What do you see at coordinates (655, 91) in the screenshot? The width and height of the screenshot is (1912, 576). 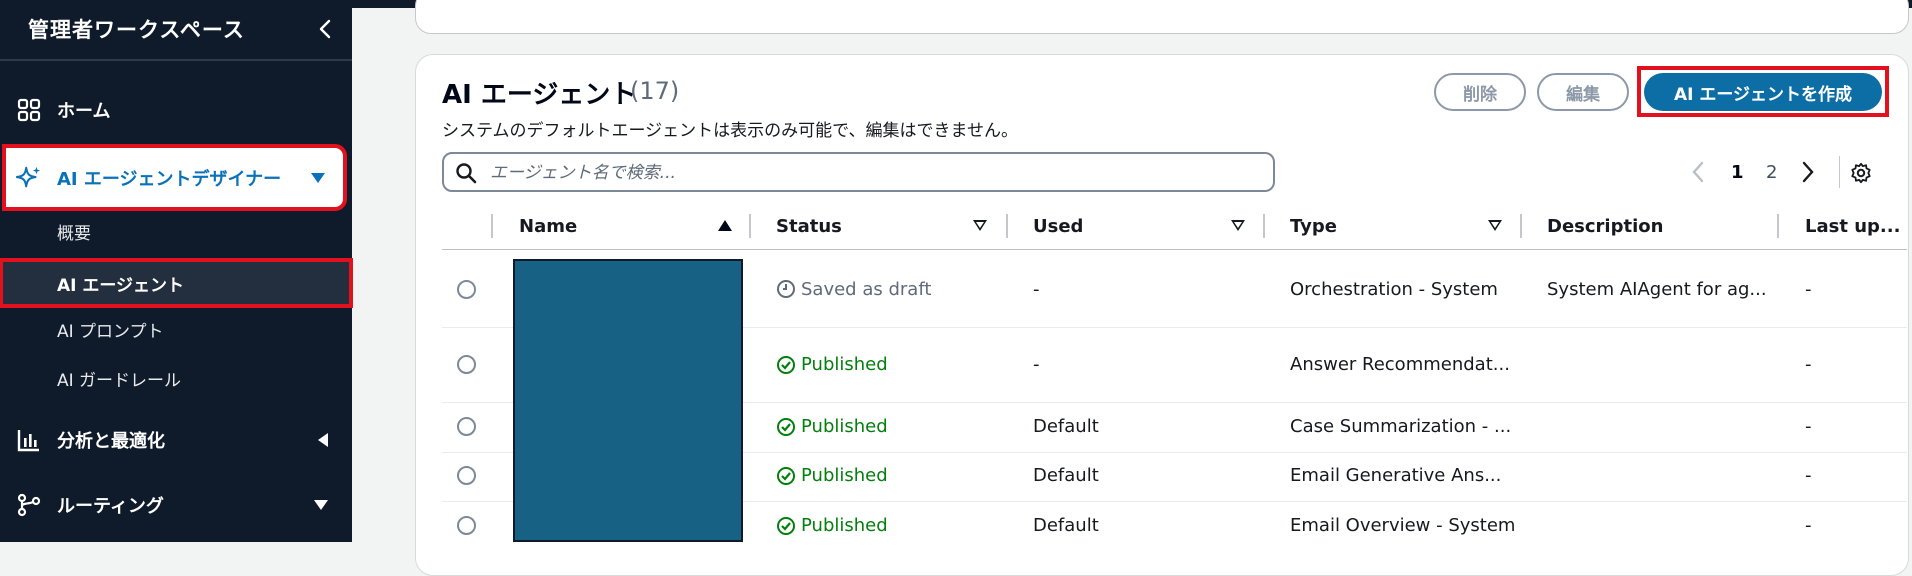 I see `item-count: (17)` at bounding box center [655, 91].